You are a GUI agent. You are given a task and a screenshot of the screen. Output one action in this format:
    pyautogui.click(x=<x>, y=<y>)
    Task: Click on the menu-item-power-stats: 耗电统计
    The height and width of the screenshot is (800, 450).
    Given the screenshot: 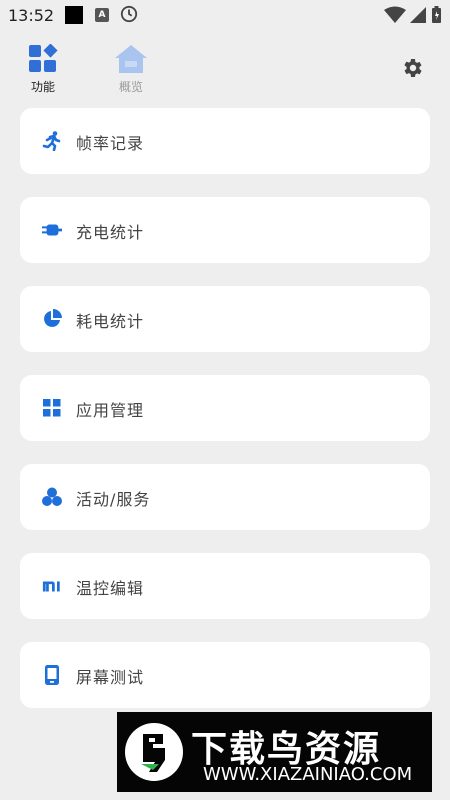 What is the action you would take?
    pyautogui.click(x=225, y=319)
    